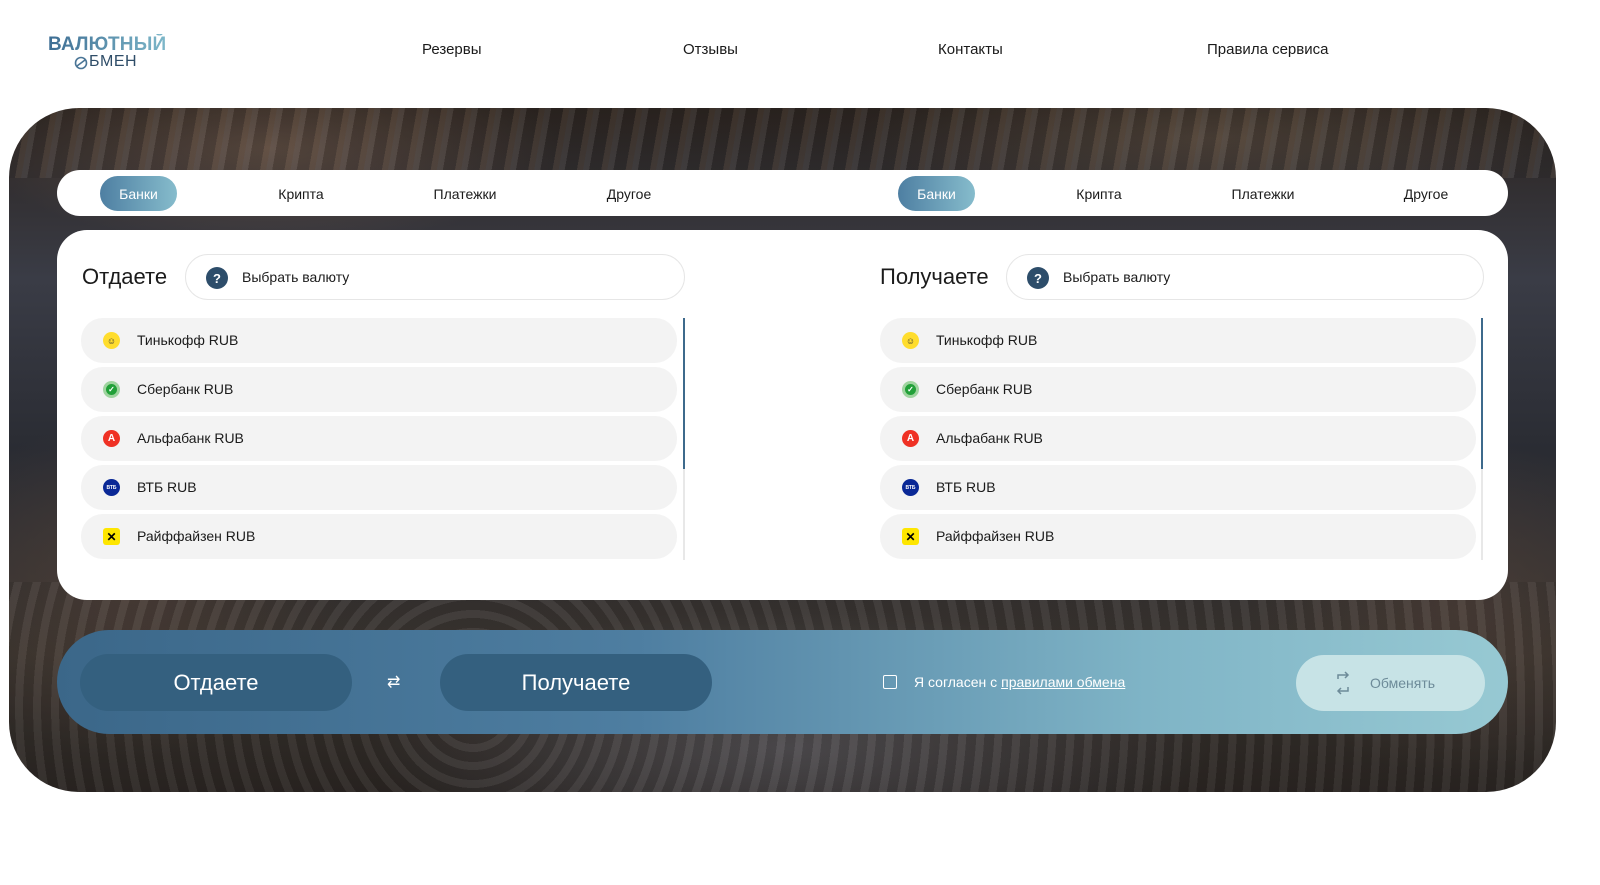 The height and width of the screenshot is (885, 1600). I want to click on get-amount-button: Получаете, so click(576, 682).